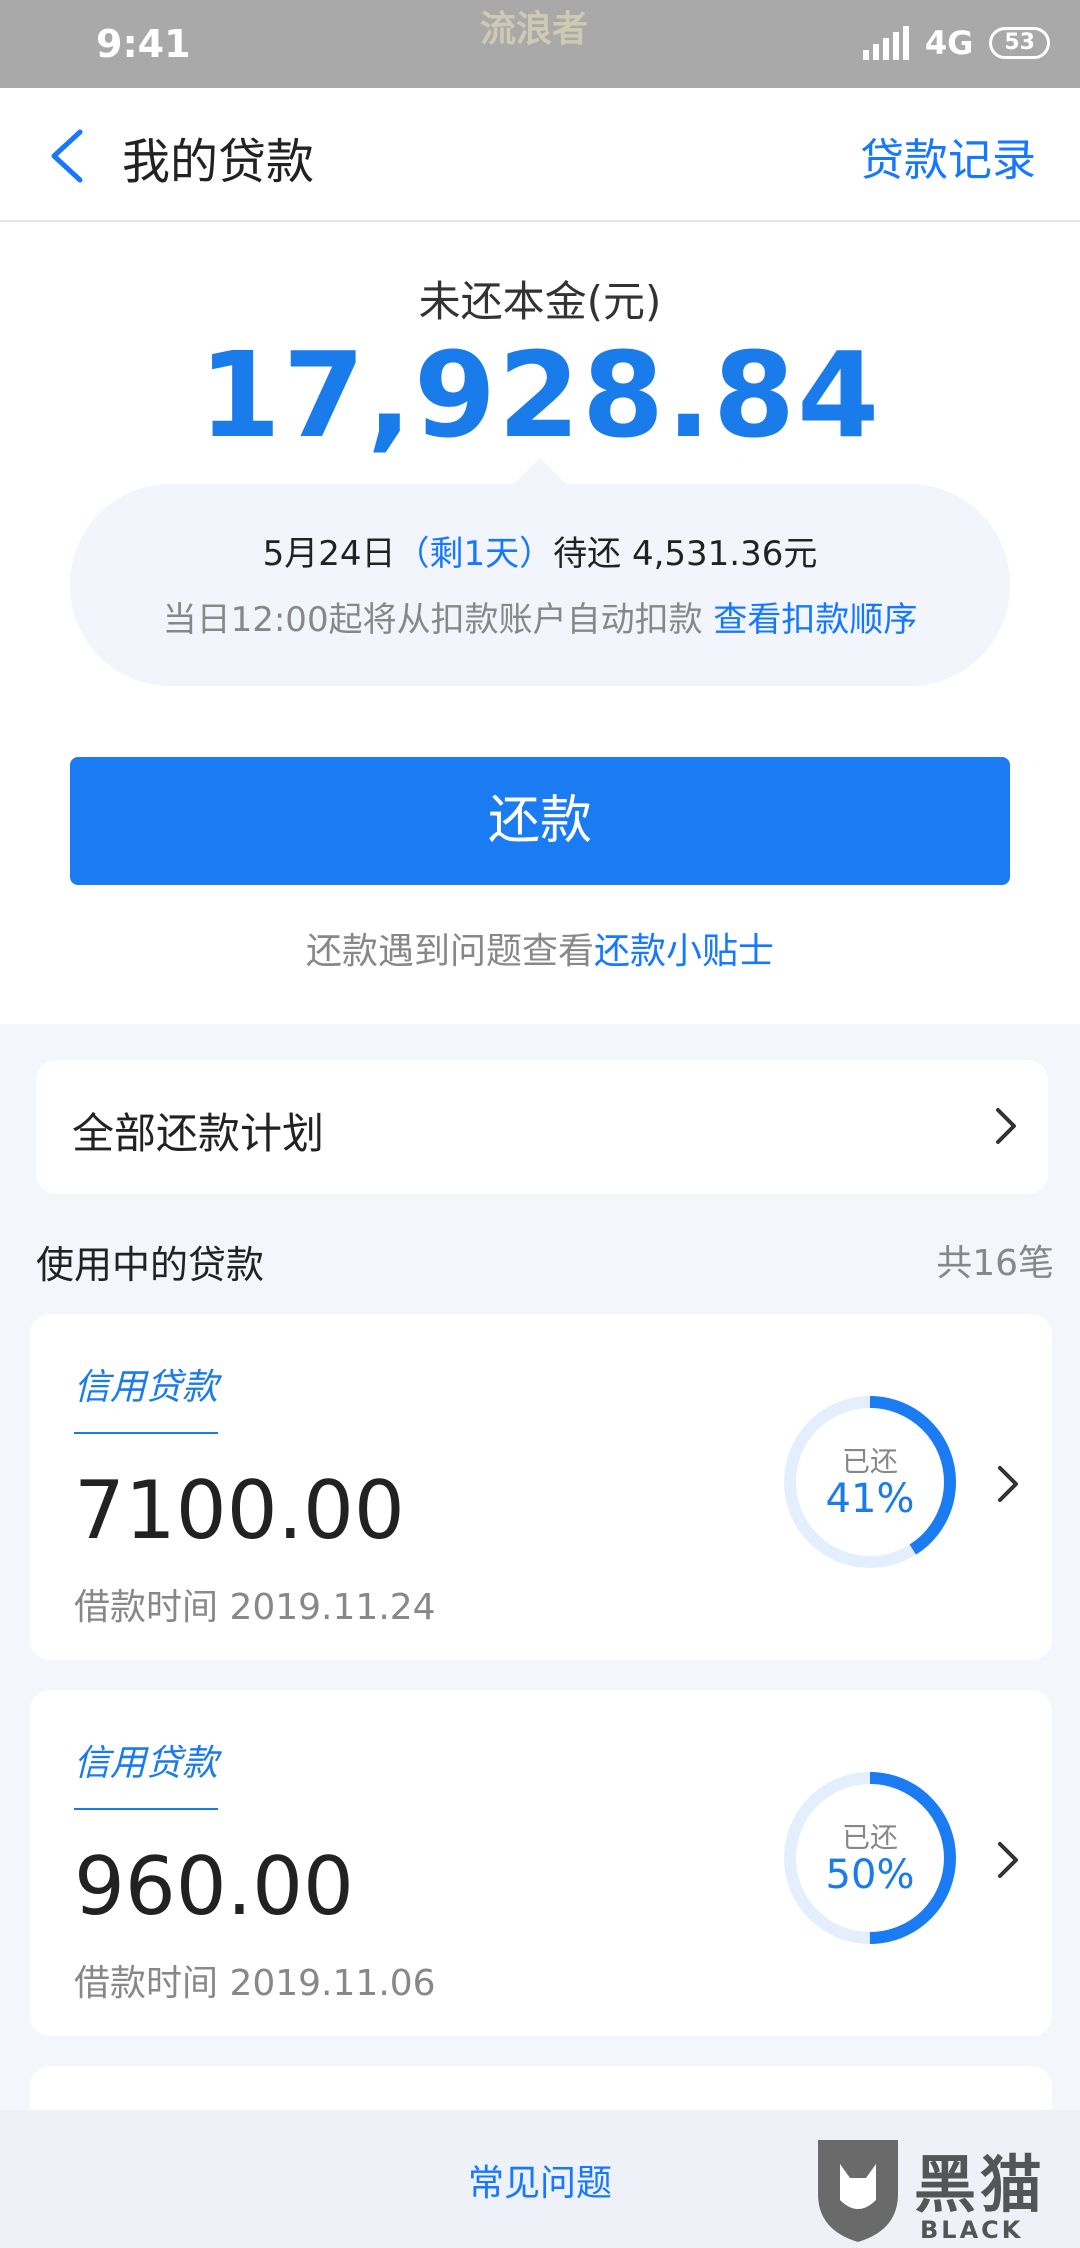 This screenshot has width=1080, height=2248. I want to click on status-icons: 4G 53, so click(956, 43).